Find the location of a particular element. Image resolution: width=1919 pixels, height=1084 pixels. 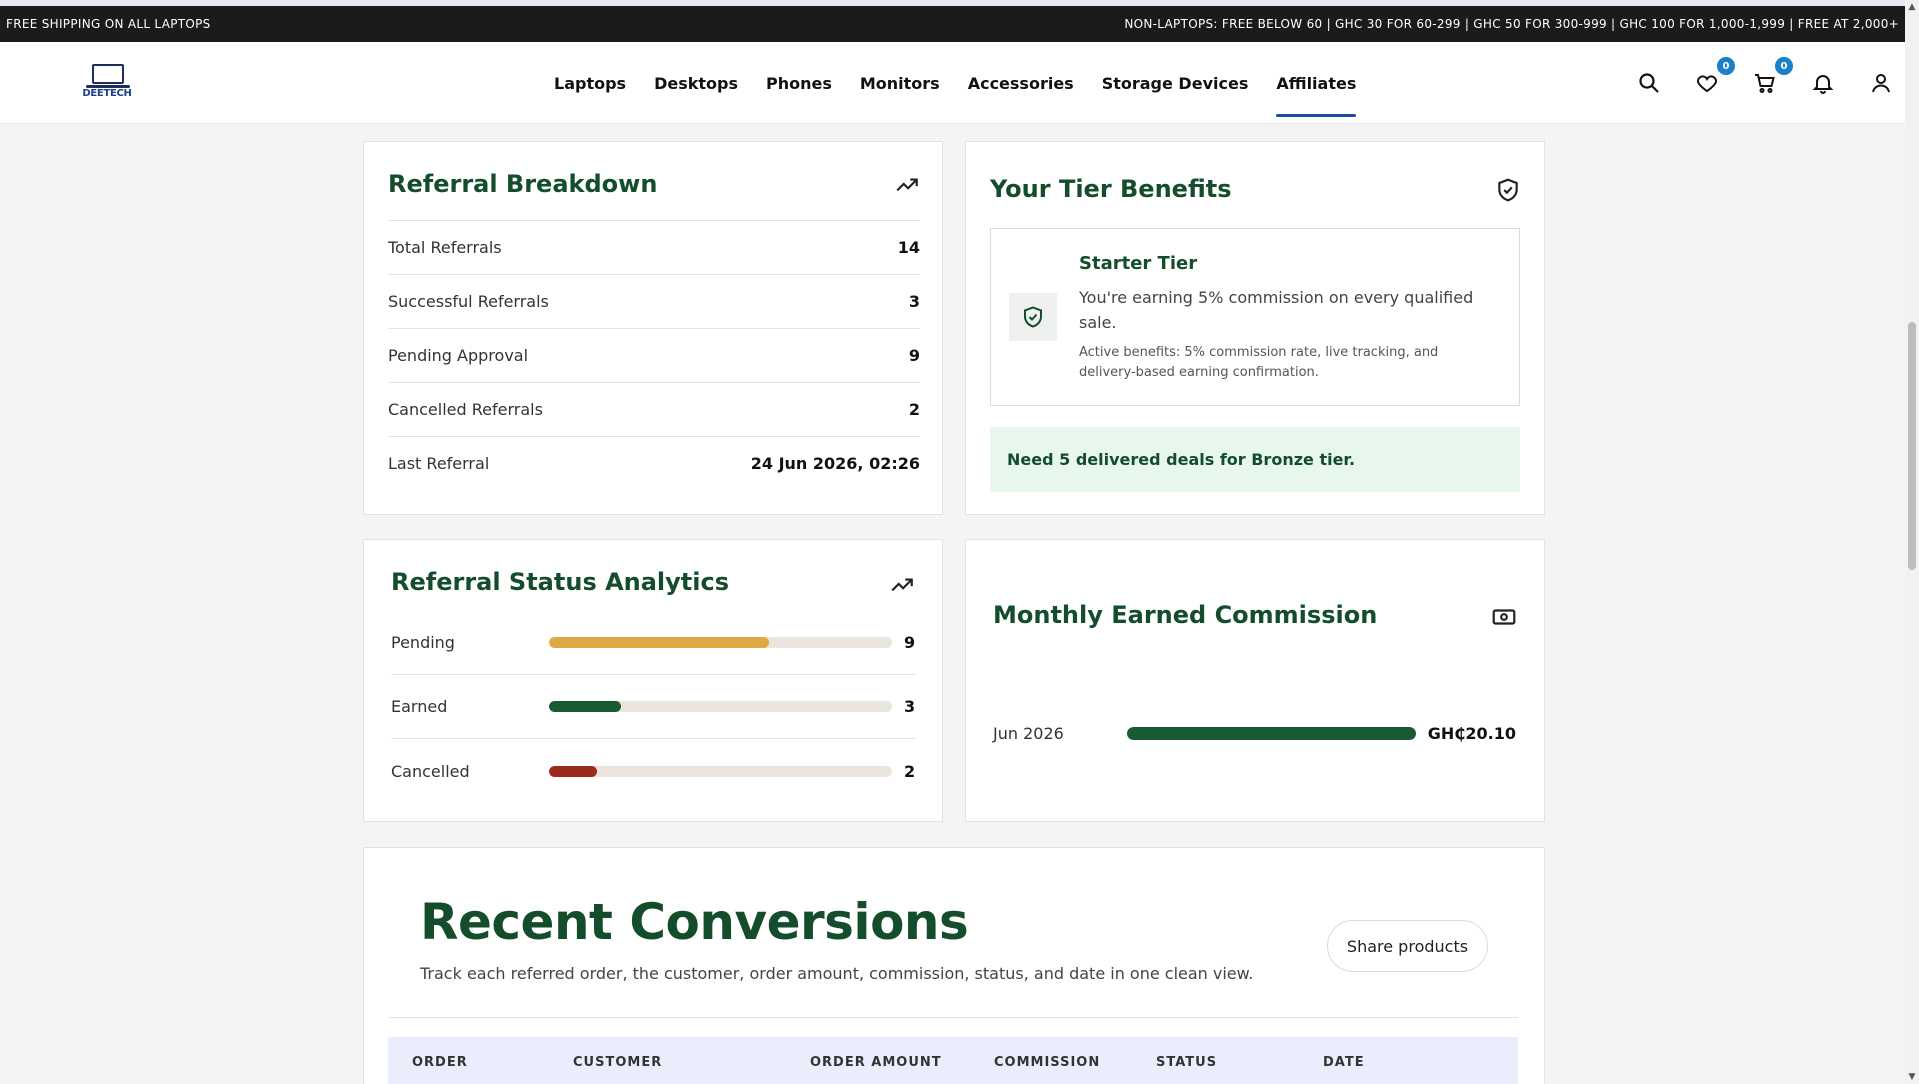

announcement-left: FREE SHIPPING ON ALL LAPTOPS is located at coordinates (108, 24).